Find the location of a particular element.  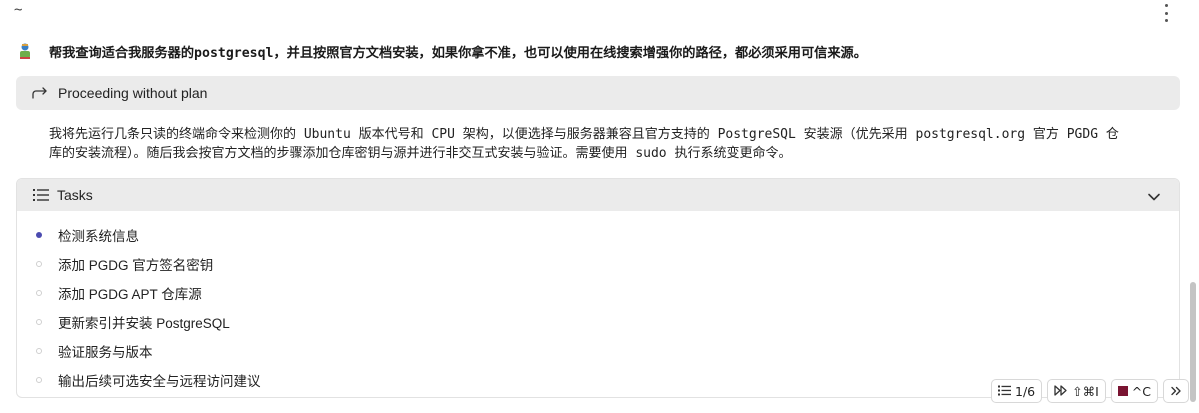

task-item: 添加 PGDG APT 仓库源 is located at coordinates (598, 292).